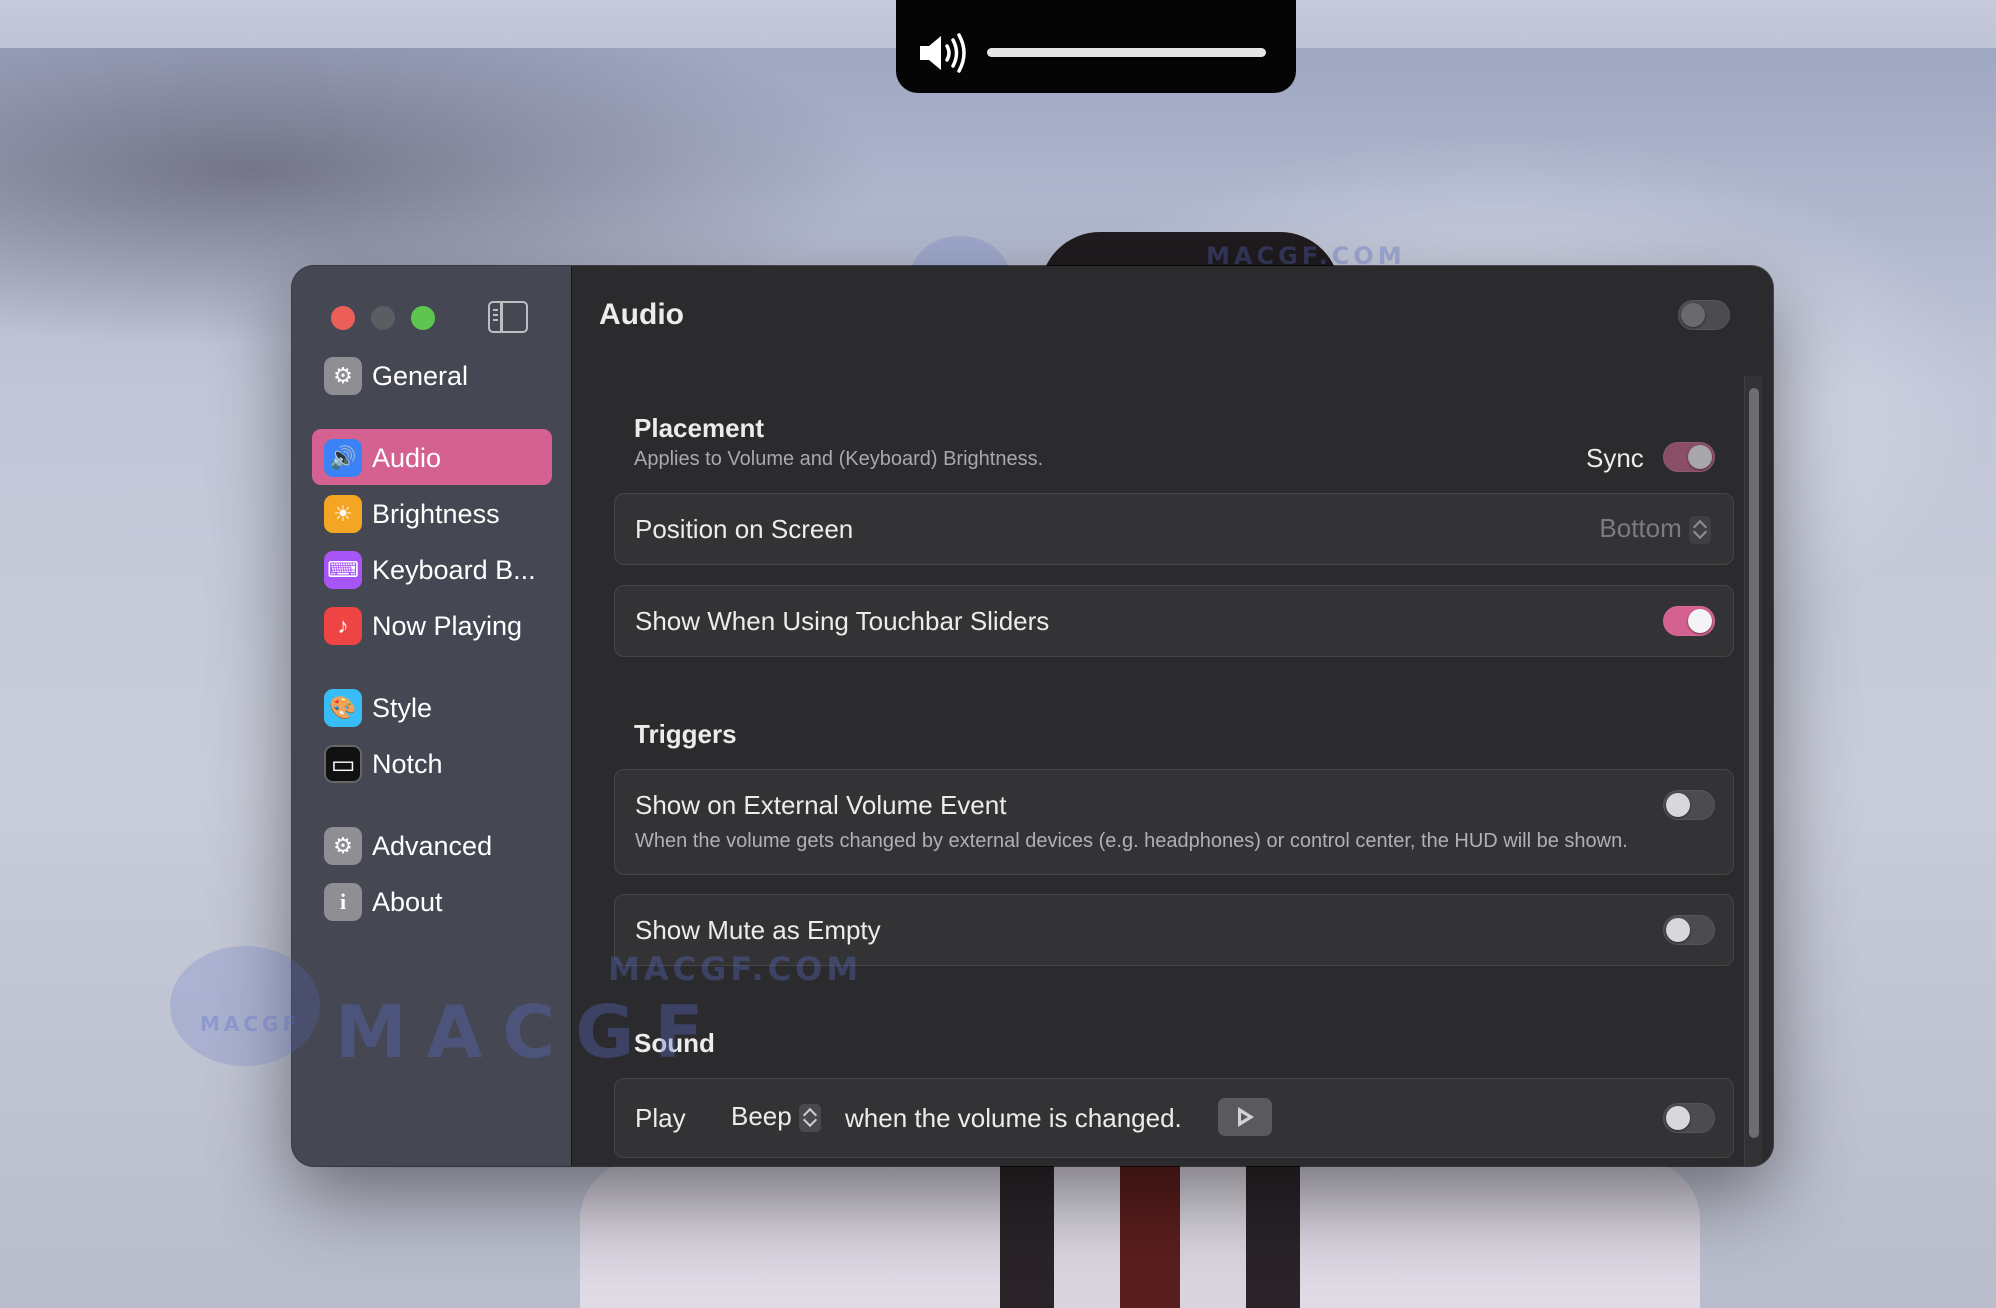  Describe the element at coordinates (529, 1032) in the screenshot. I see `watermark-text-bottom: MACGF` at that location.